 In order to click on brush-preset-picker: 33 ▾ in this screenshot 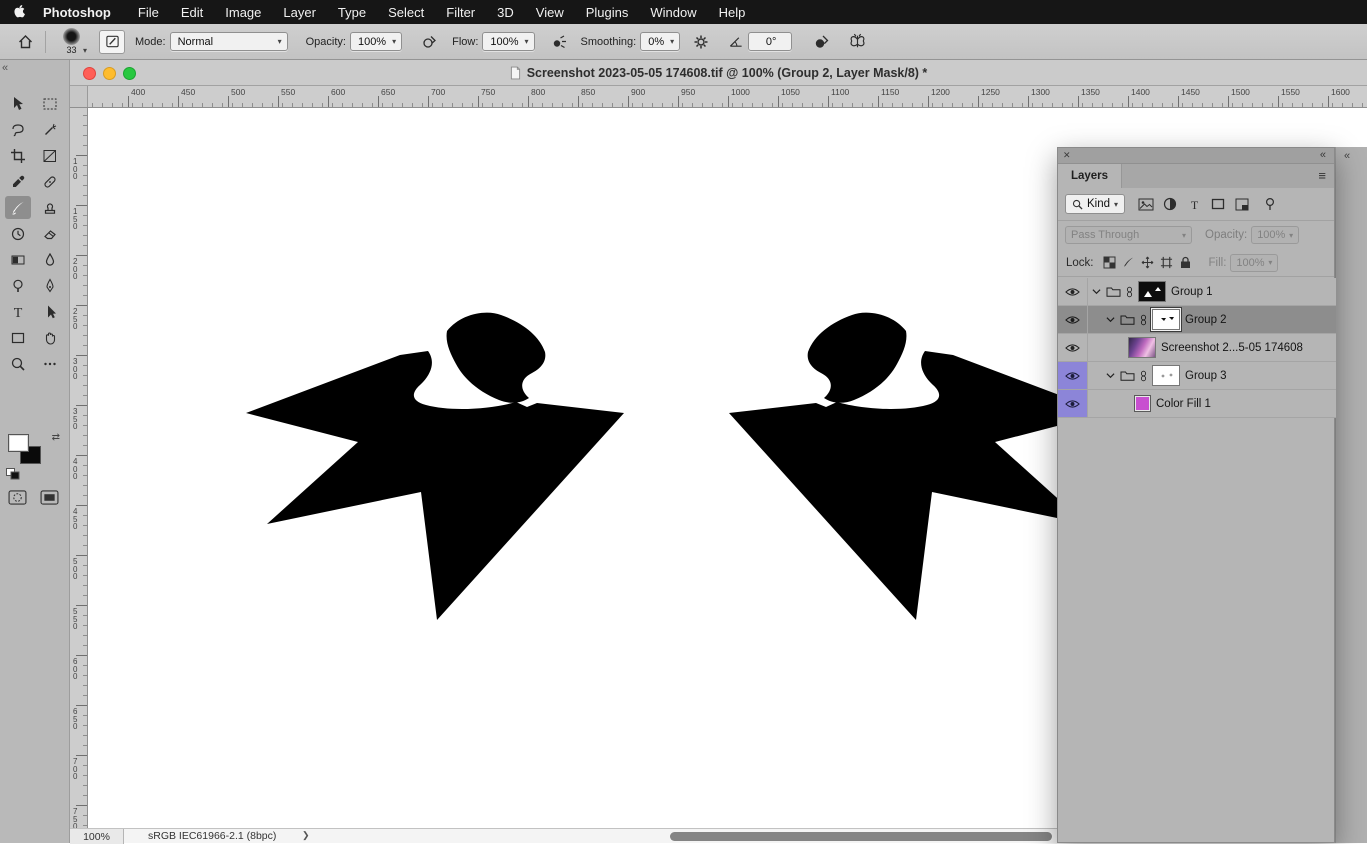, I will do `click(75, 41)`.